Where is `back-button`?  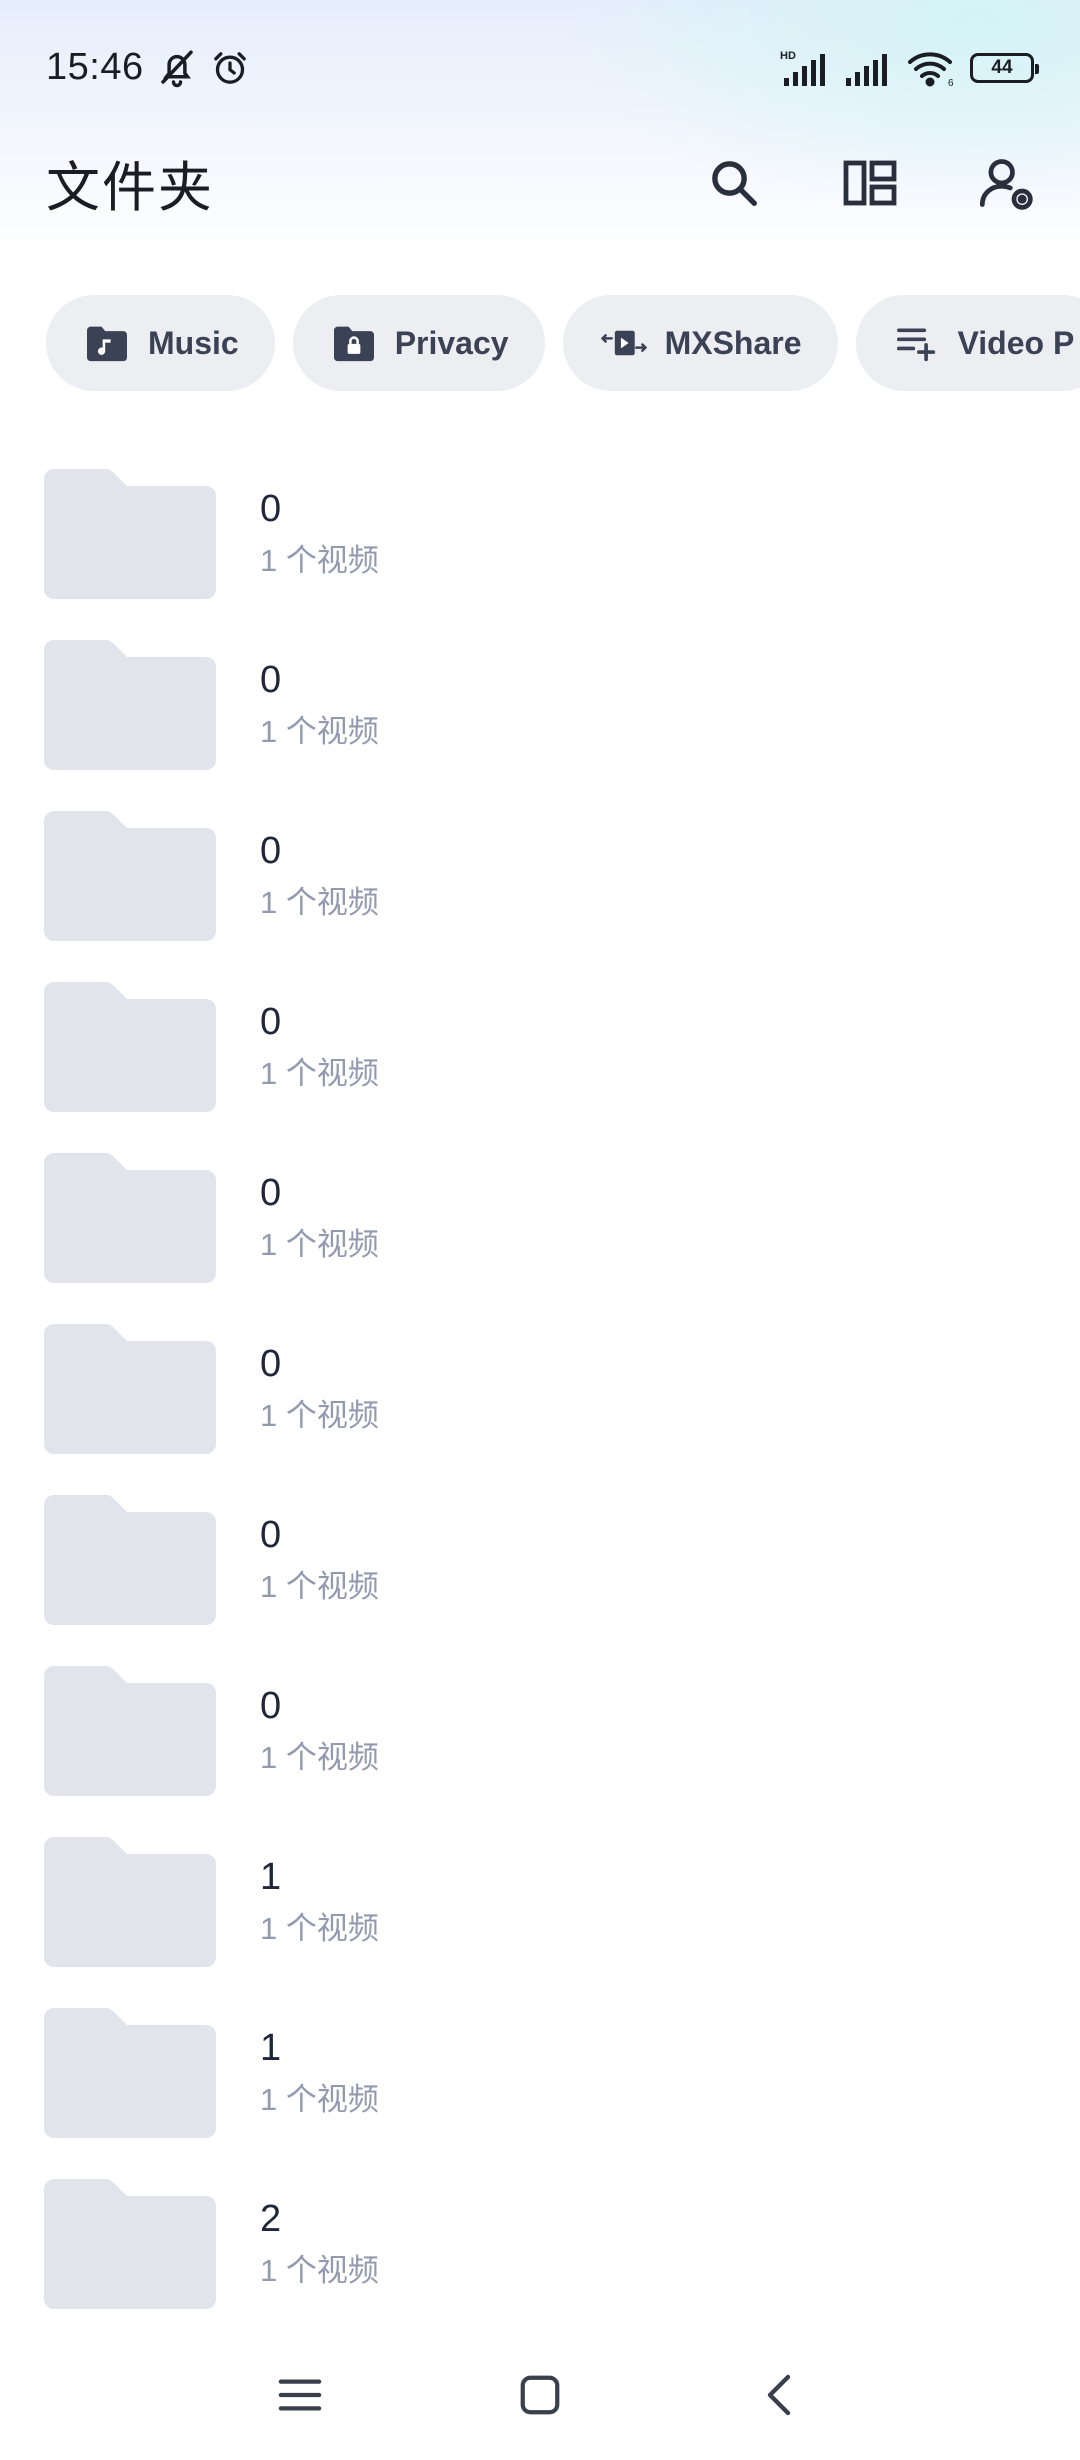 back-button is located at coordinates (780, 2395).